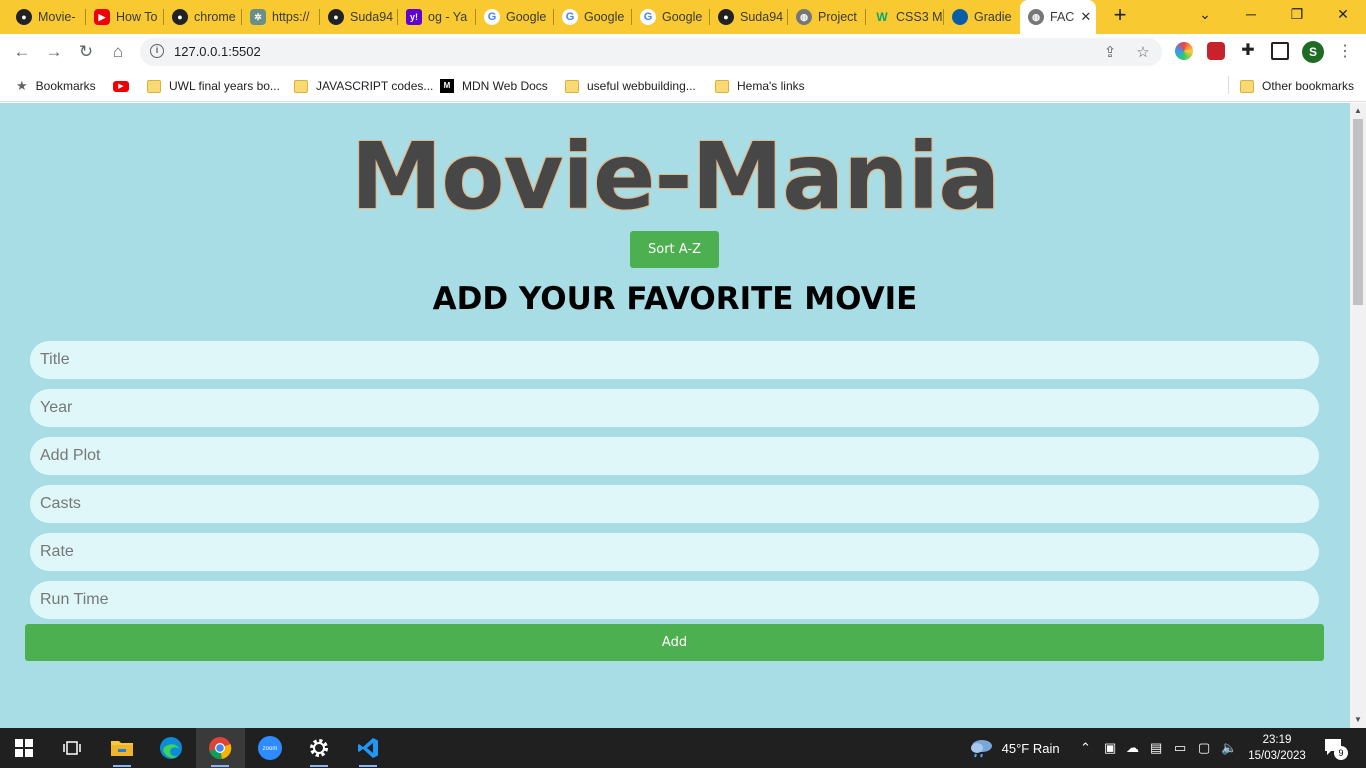 The height and width of the screenshot is (768, 1366). Describe the element at coordinates (1358, 719) in the screenshot. I see `scroll-down-icon: ▼` at that location.